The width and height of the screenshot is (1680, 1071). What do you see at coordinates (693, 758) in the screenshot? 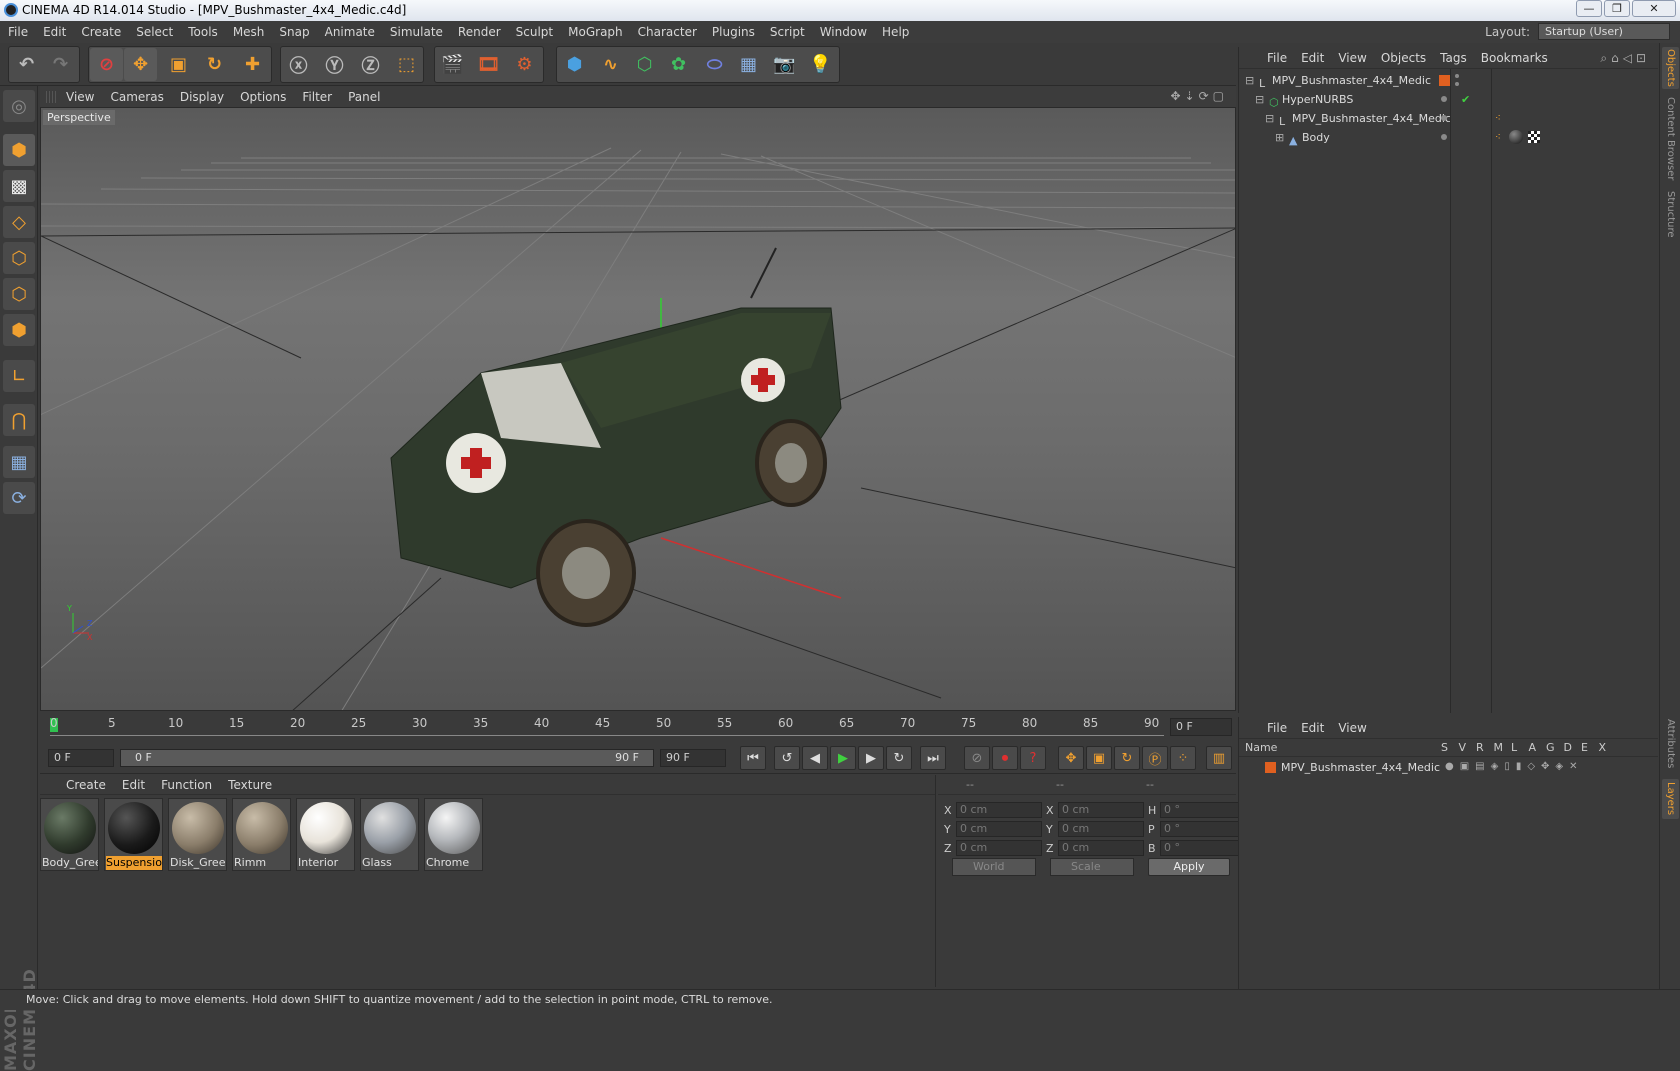
I see `range-end-field: 90 F` at bounding box center [693, 758].